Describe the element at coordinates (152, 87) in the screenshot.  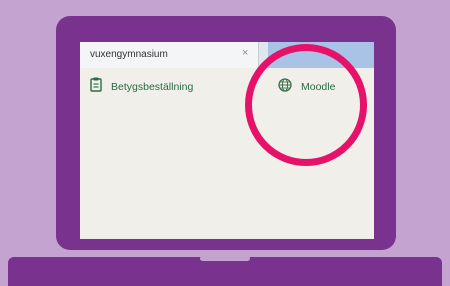
I see `favorite-label: Betygsbeställning` at that location.